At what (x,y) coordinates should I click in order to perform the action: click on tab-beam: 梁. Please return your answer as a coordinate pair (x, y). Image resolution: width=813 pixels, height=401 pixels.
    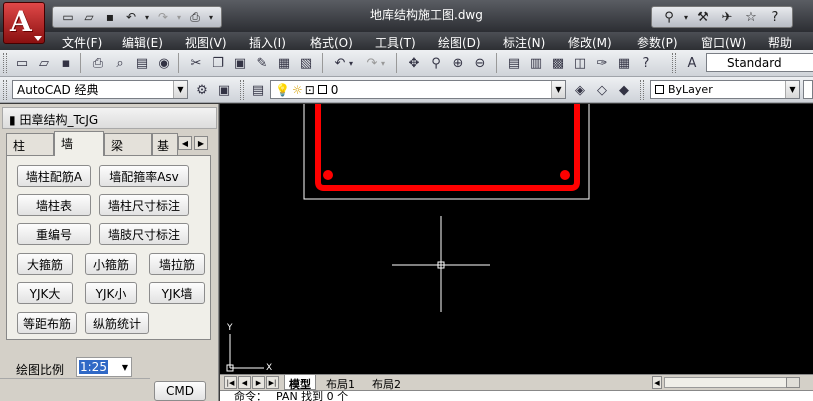
    Looking at the image, I should click on (128, 144).